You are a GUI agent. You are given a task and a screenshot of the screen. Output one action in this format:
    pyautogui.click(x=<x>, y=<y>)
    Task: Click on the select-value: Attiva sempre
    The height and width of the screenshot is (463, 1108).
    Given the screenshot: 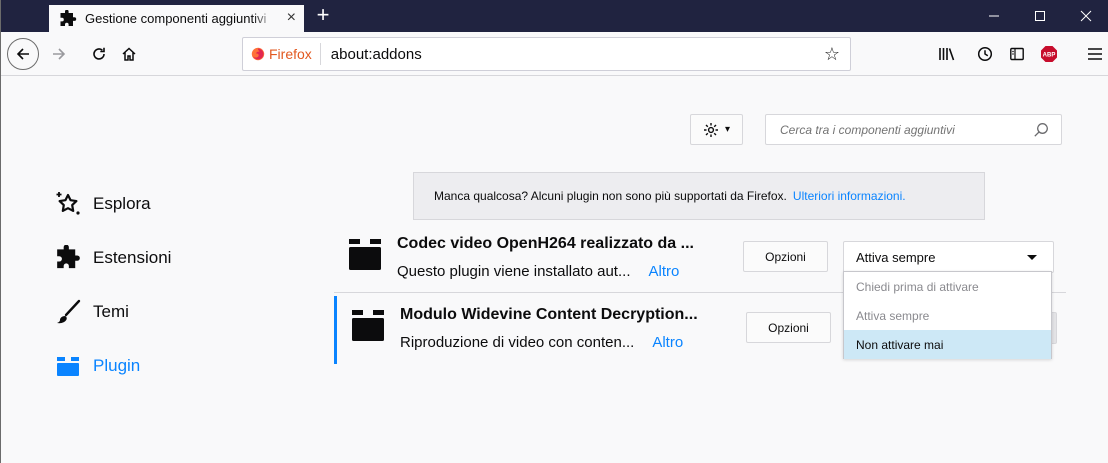 What is the action you would take?
    pyautogui.click(x=896, y=257)
    